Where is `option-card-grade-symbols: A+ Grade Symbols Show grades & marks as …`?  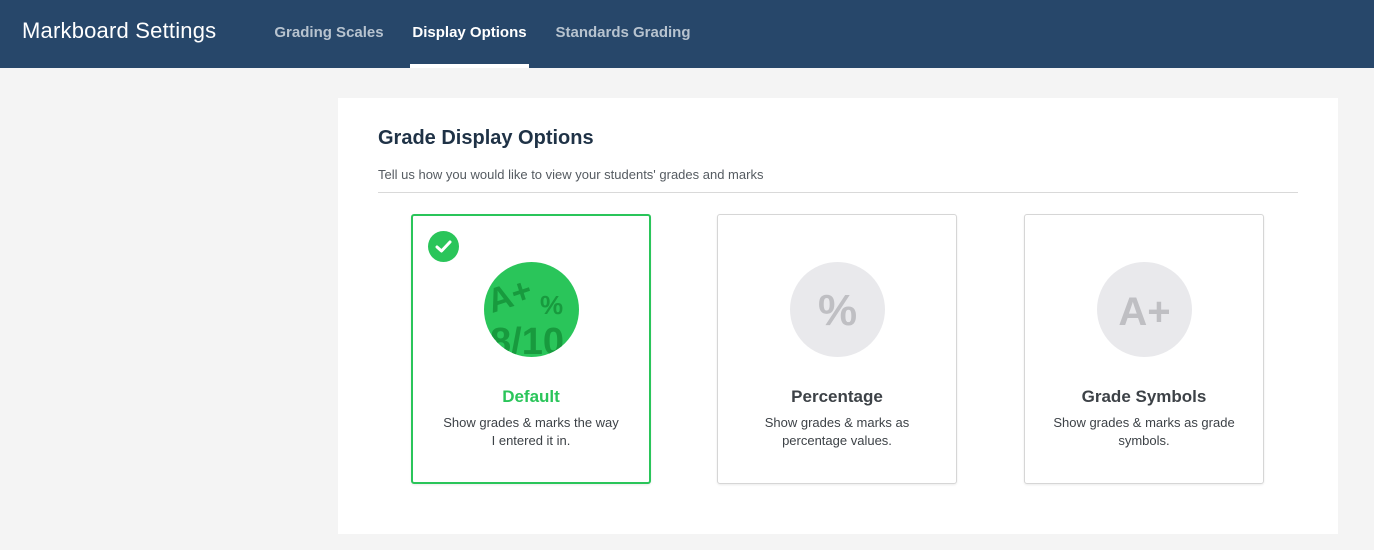
option-card-grade-symbols: A+ Grade Symbols Show grades & marks as … is located at coordinates (1144, 349).